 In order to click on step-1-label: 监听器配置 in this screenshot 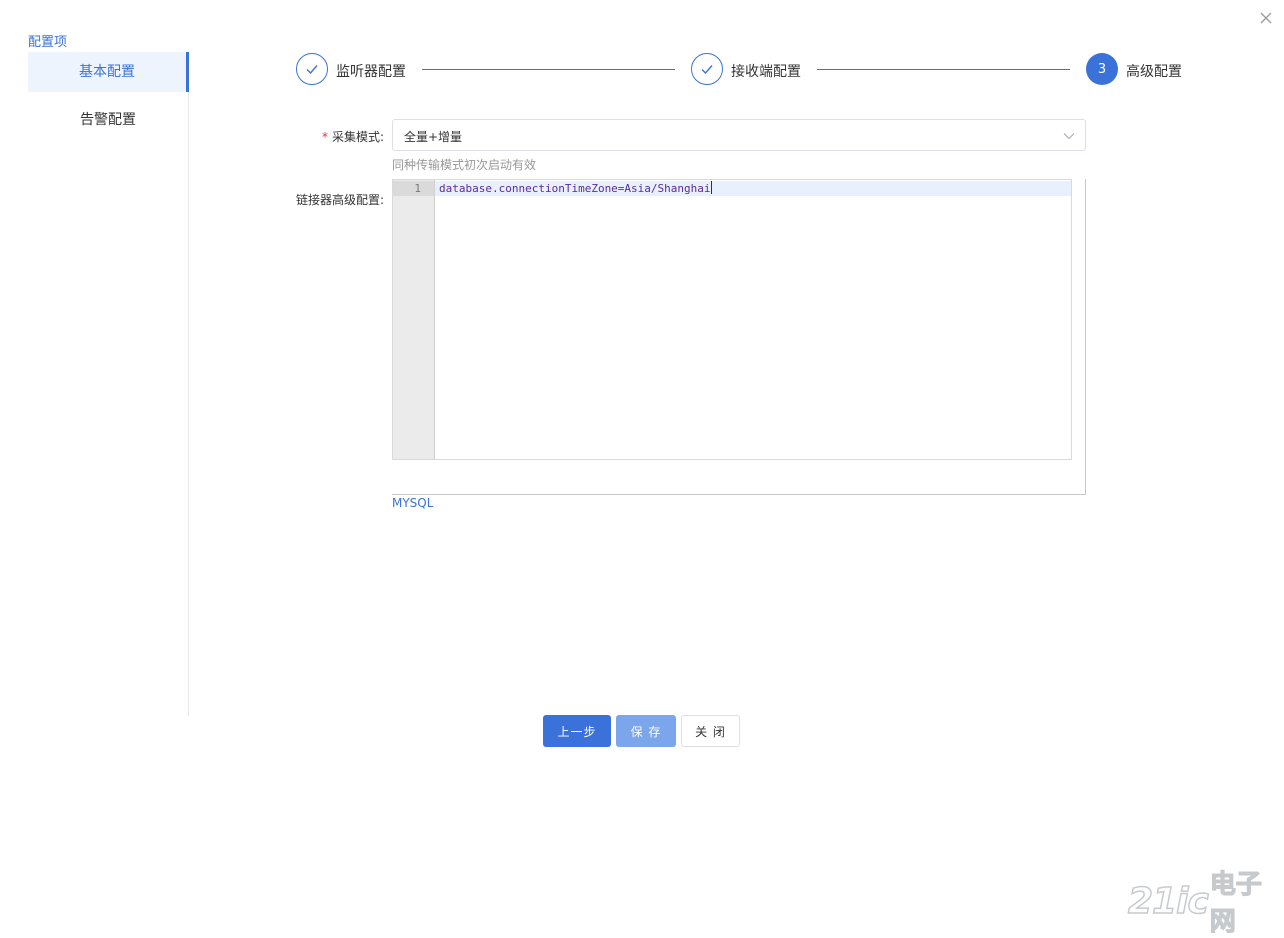, I will do `click(371, 72)`.